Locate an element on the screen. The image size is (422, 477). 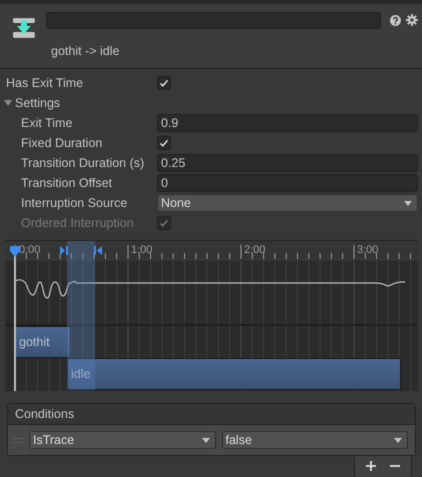
field-label: Has Exit Time is located at coordinates (45, 83).